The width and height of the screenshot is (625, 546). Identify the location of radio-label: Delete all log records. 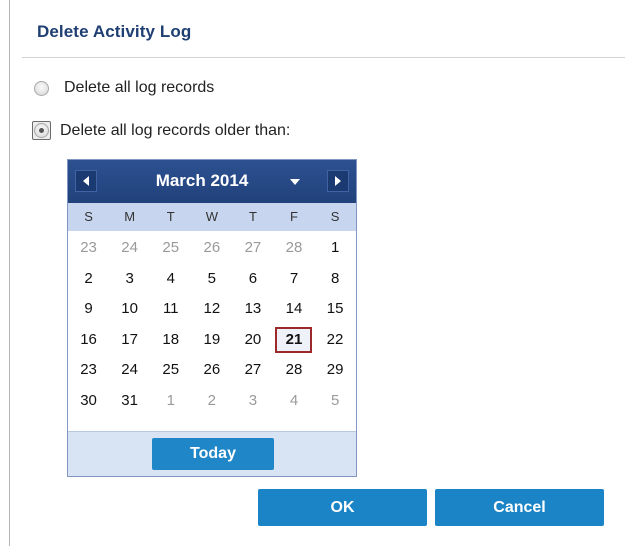
(139, 87).